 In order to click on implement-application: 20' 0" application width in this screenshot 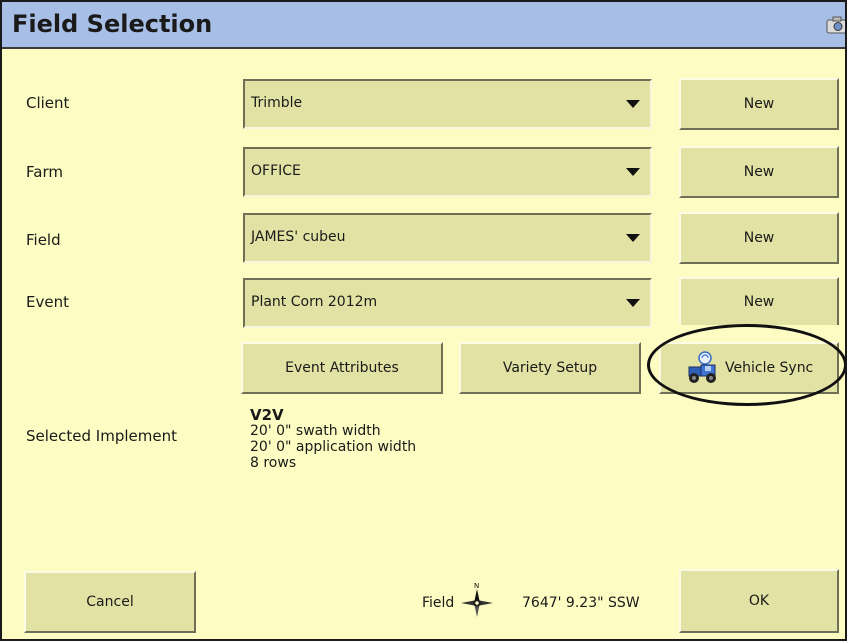, I will do `click(333, 447)`.